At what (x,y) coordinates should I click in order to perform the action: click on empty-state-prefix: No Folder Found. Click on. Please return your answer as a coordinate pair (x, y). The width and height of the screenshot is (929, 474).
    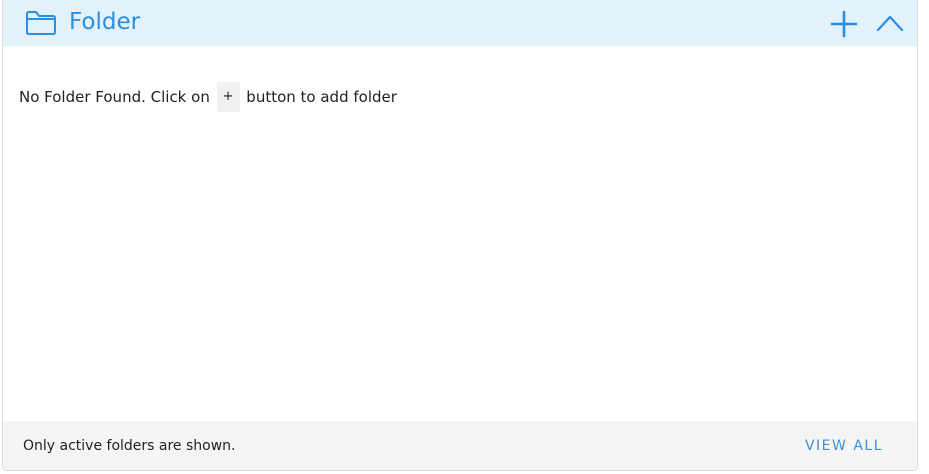
    Looking at the image, I should click on (114, 97).